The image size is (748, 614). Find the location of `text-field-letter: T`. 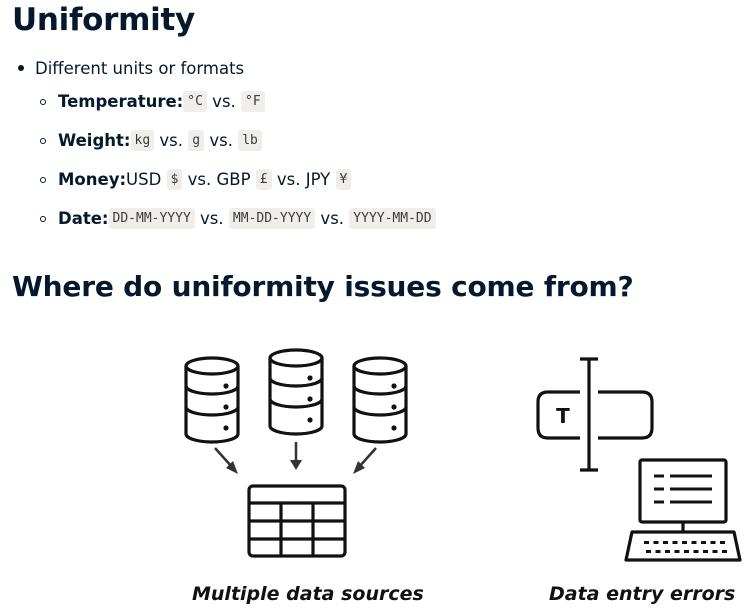

text-field-letter: T is located at coordinates (563, 416).